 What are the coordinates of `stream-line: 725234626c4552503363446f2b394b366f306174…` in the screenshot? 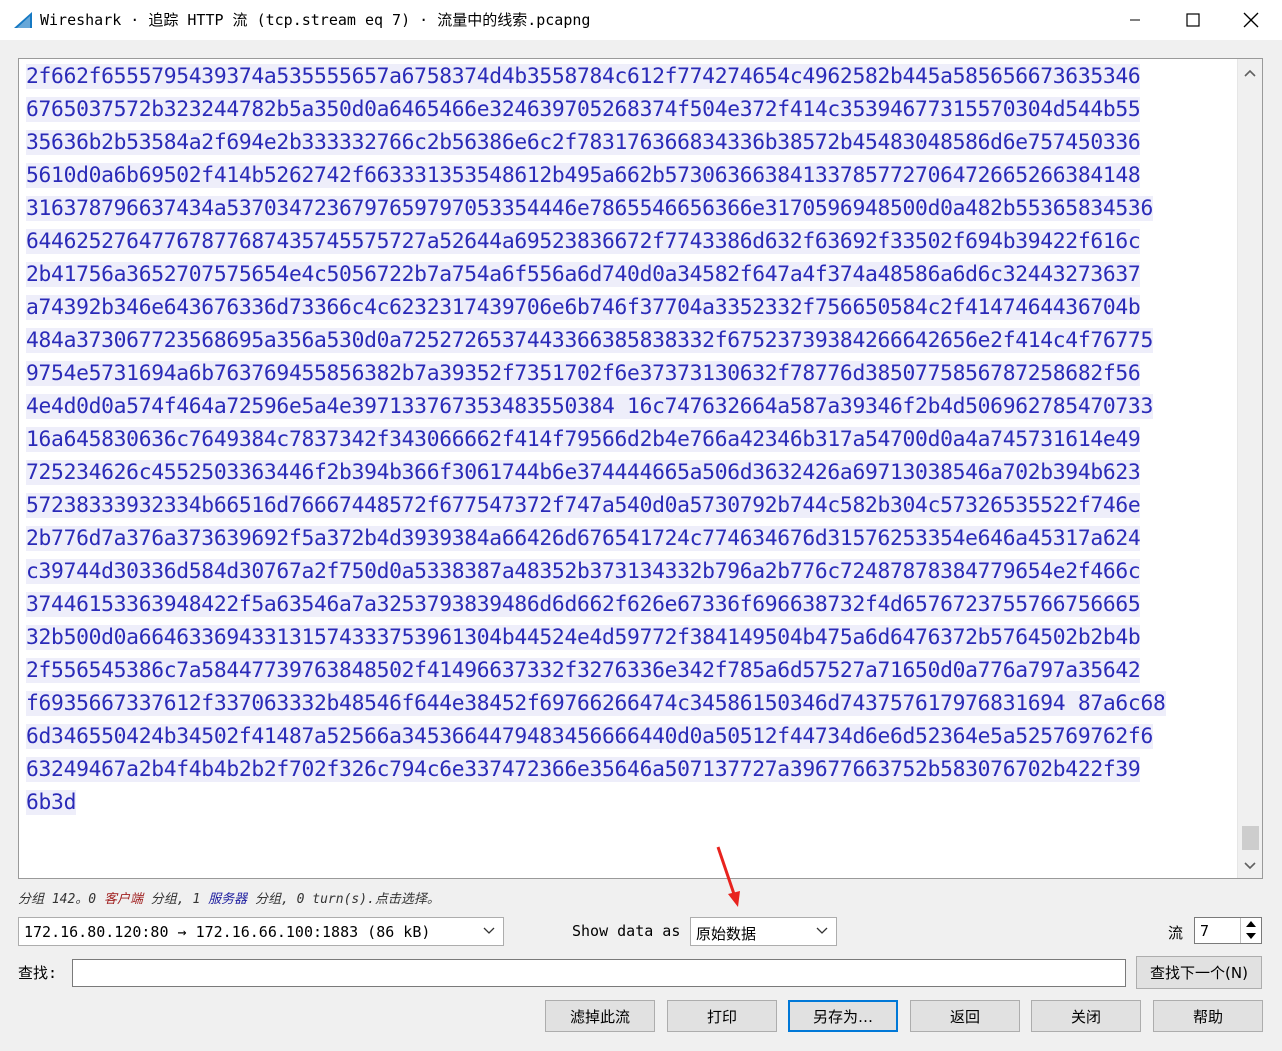 It's located at (624, 472).